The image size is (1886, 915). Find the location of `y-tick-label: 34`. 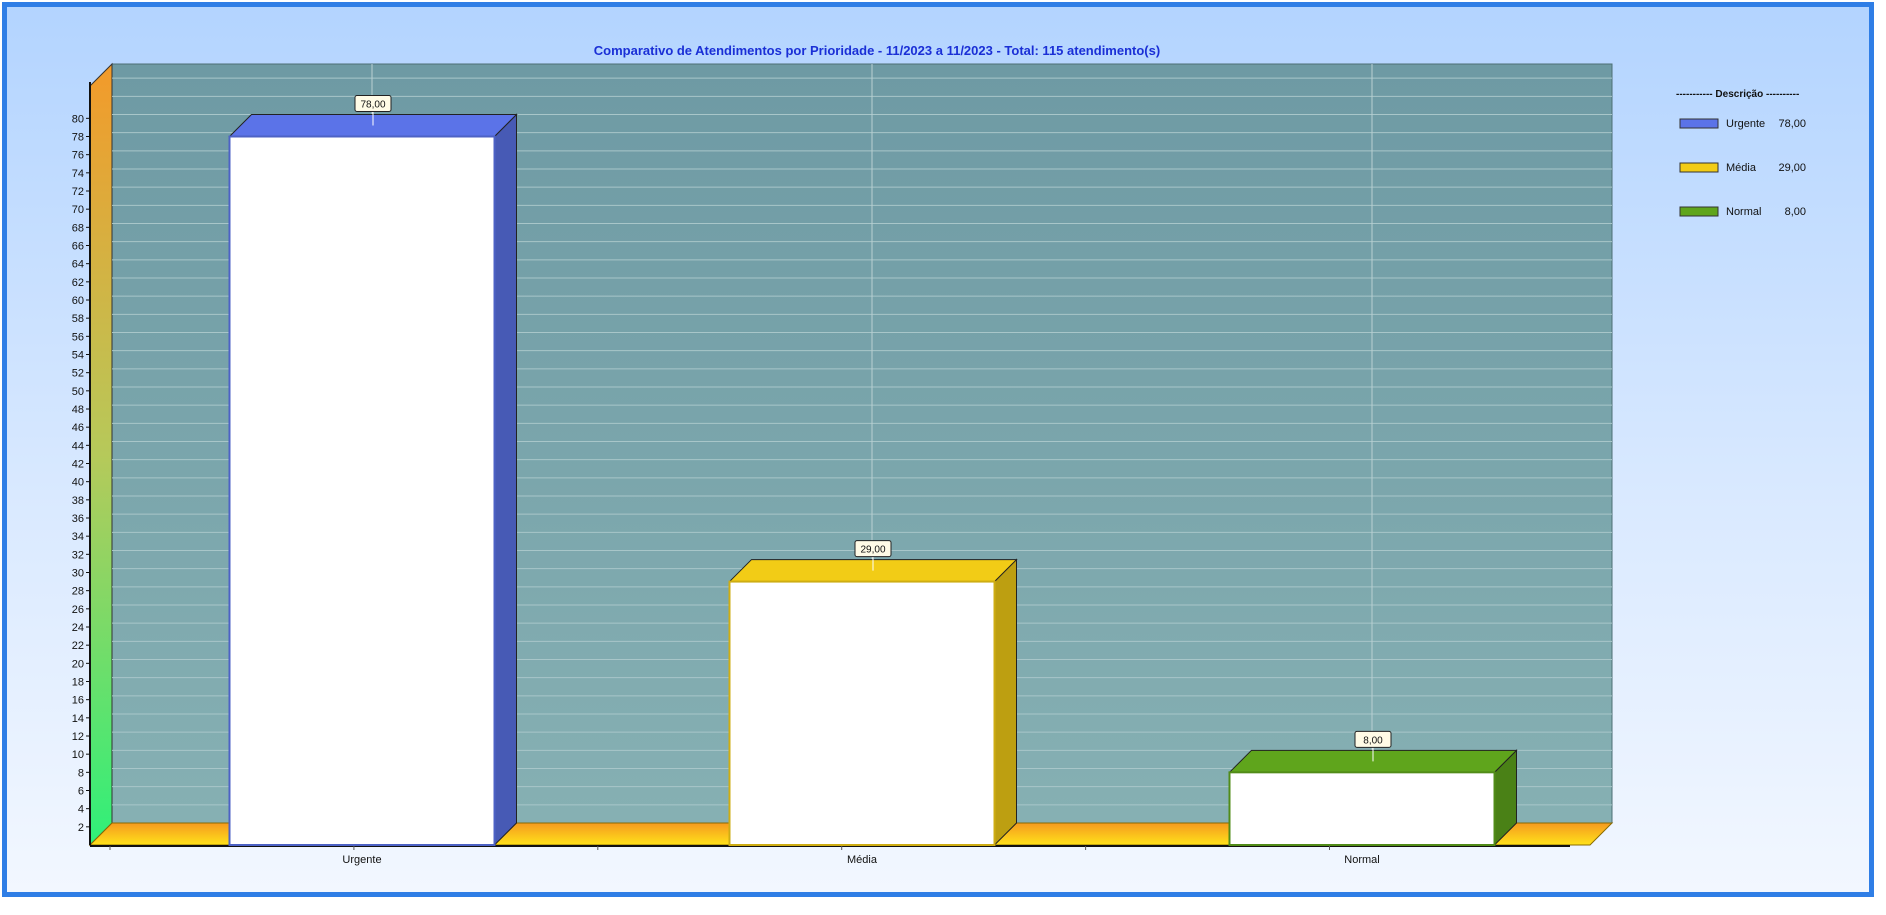

y-tick-label: 34 is located at coordinates (78, 537).